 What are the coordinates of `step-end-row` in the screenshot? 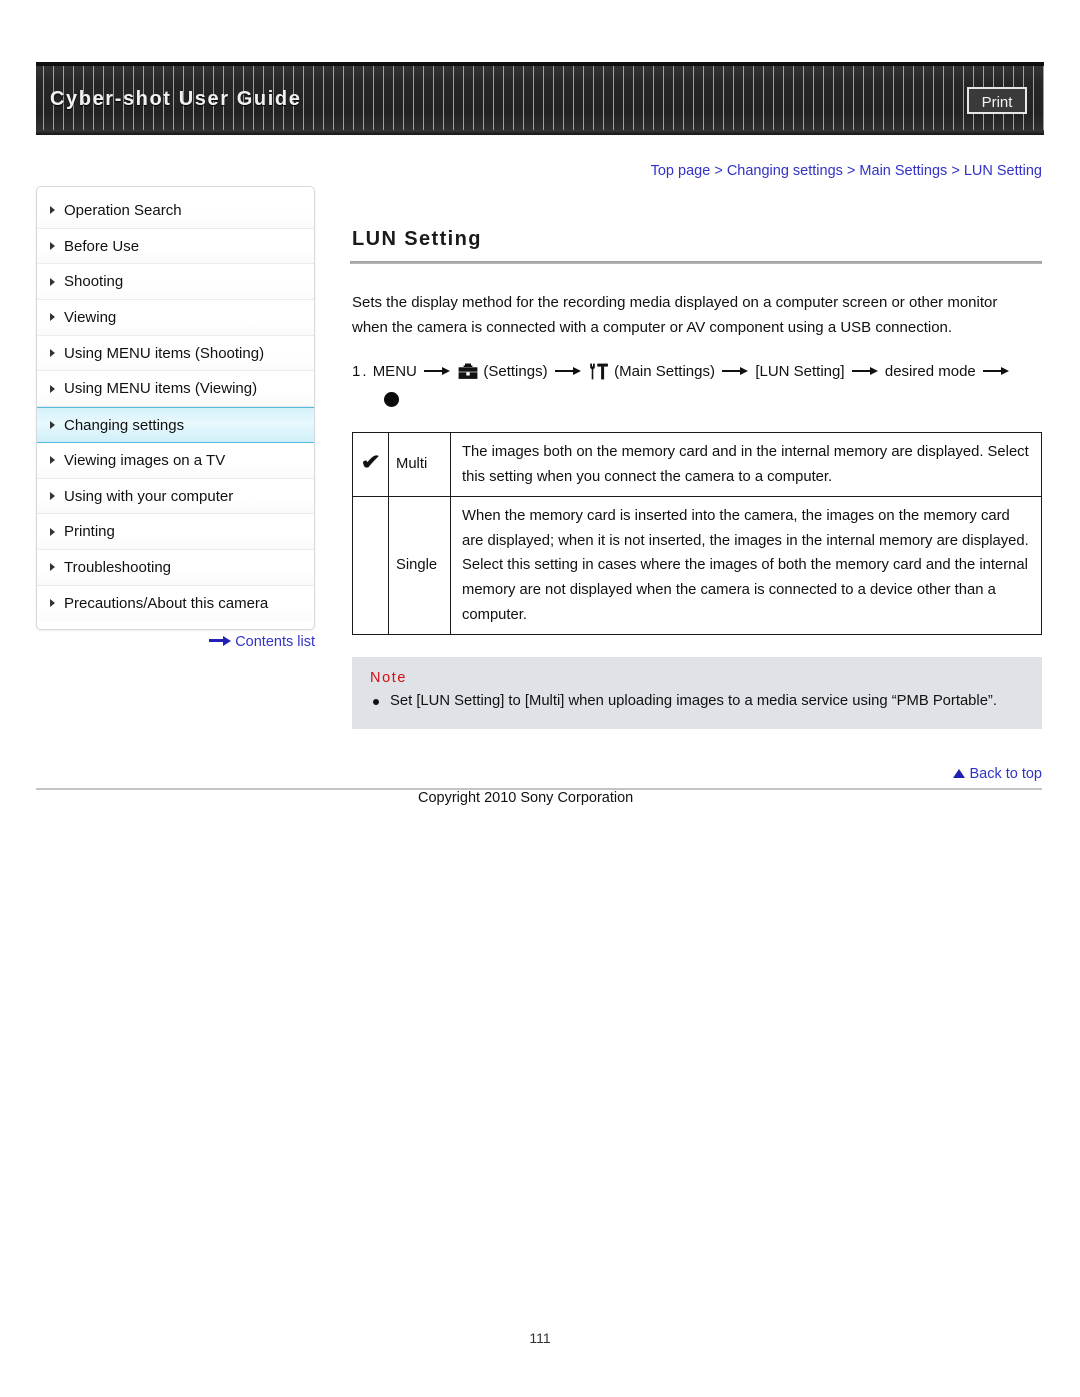 It's located at (713, 401).